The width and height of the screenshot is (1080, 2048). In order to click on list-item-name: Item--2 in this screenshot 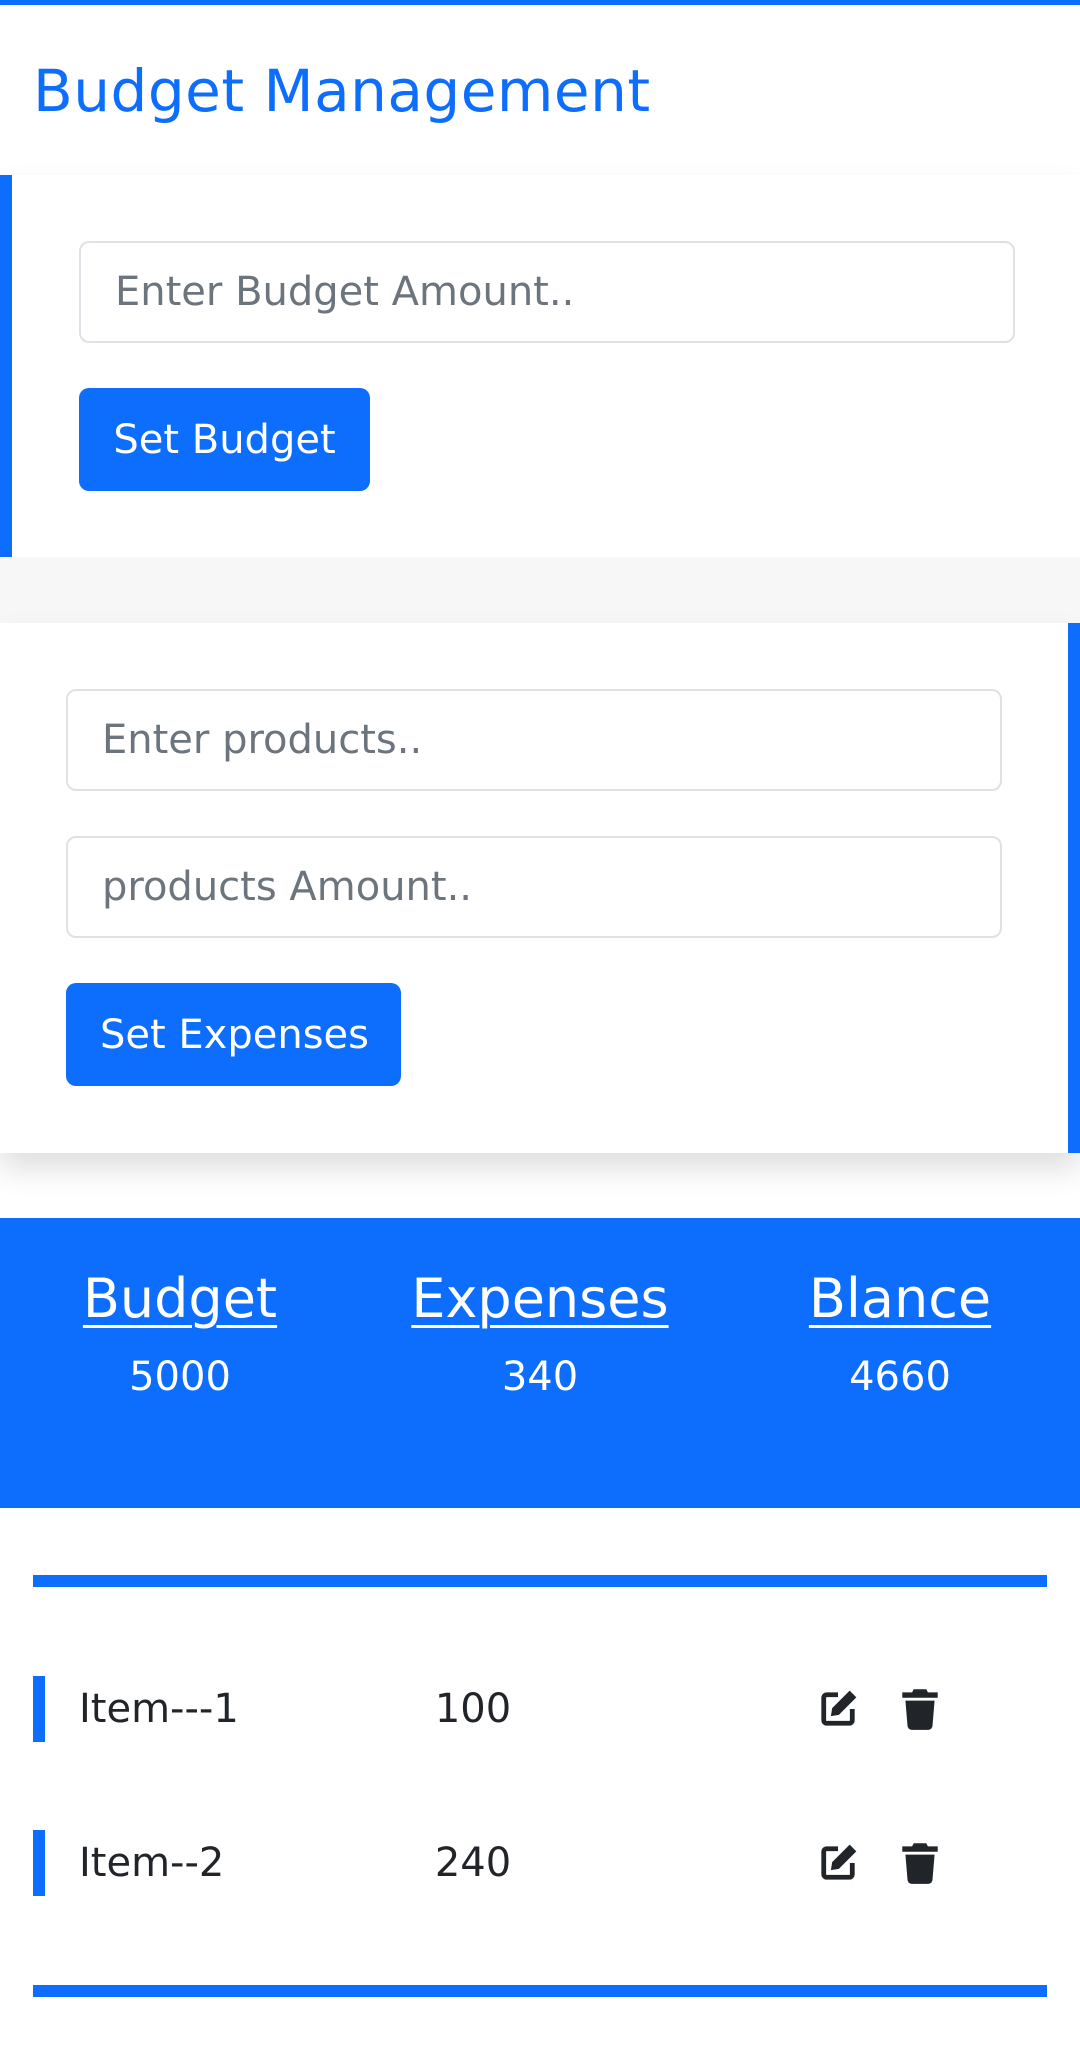, I will do `click(152, 1863)`.